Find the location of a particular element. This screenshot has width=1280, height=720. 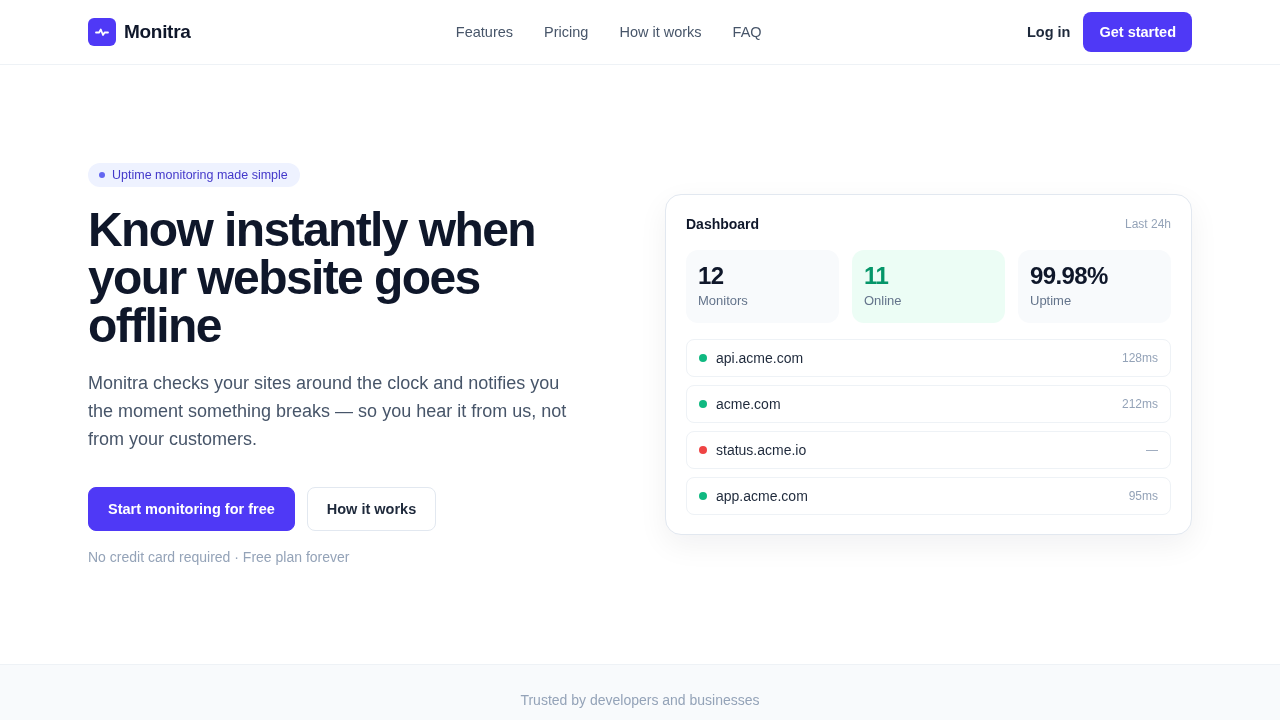

brand-name: Monitra is located at coordinates (157, 32).